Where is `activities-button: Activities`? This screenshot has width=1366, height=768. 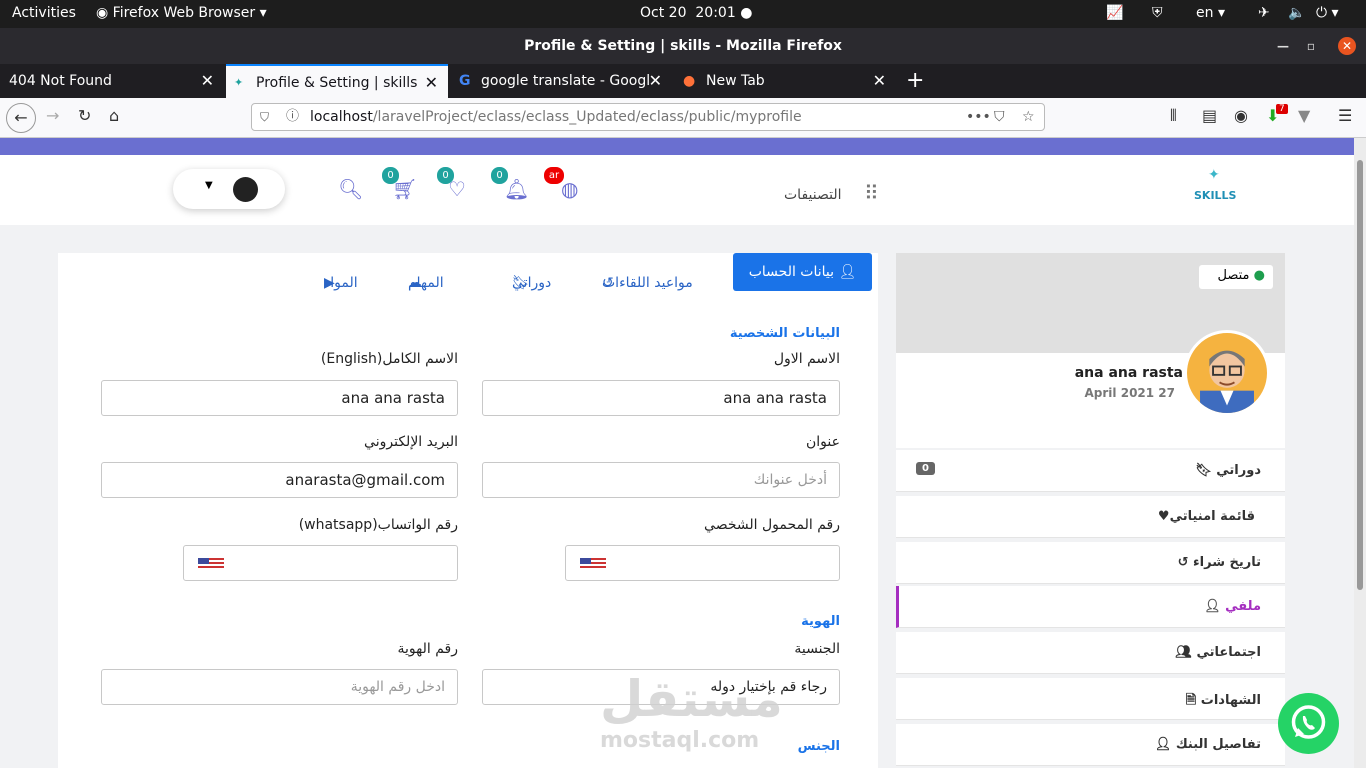
activities-button: Activities is located at coordinates (44, 13).